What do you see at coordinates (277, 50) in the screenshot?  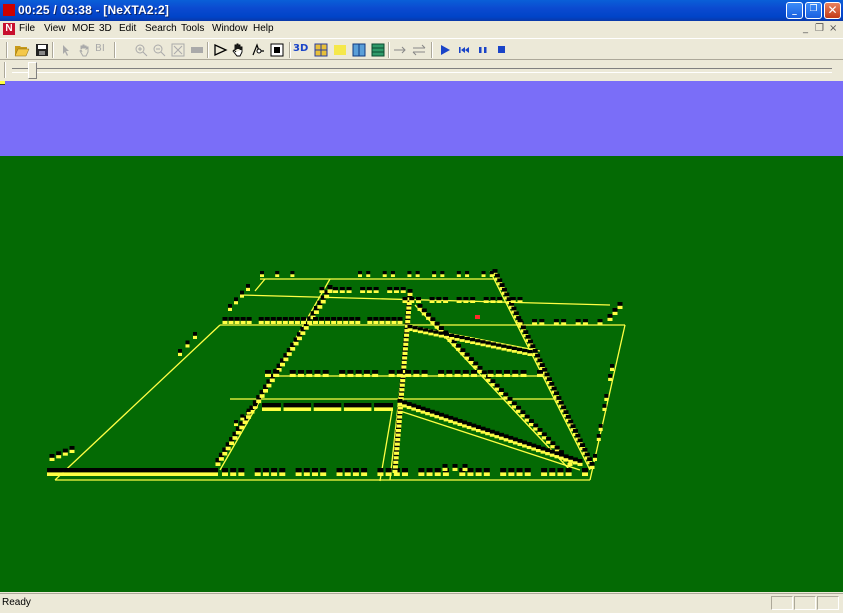 I see `link-tool-icon` at bounding box center [277, 50].